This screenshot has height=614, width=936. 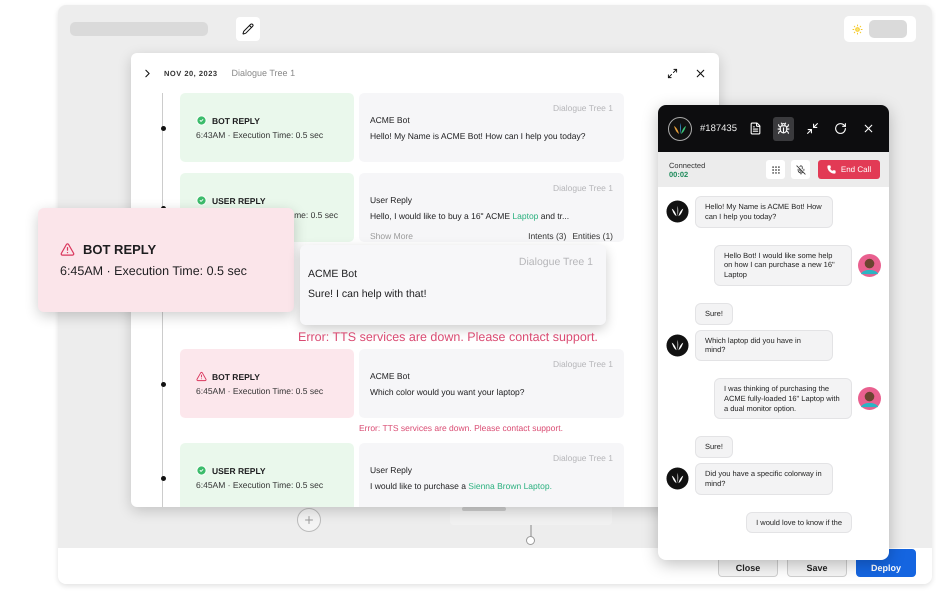 I want to click on execution-meta: me: 0.5 sec, so click(x=315, y=215).